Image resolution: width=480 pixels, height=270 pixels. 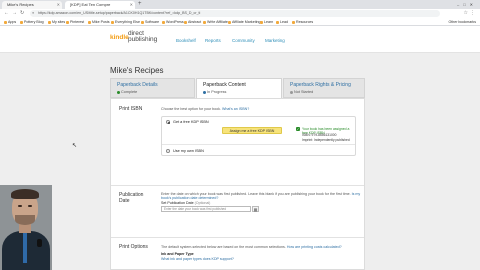 What do you see at coordinates (242, 92) in the screenshot?
I see `step-status: In Progress` at bounding box center [242, 92].